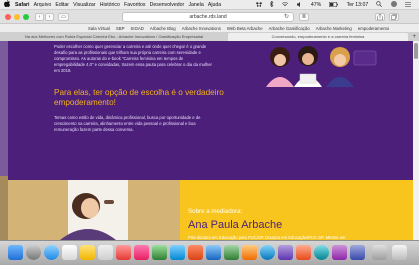 Image resolution: width=419 pixels, height=265 pixels. Describe the element at coordinates (399, 252) in the screenshot. I see `trash-icon` at that location.